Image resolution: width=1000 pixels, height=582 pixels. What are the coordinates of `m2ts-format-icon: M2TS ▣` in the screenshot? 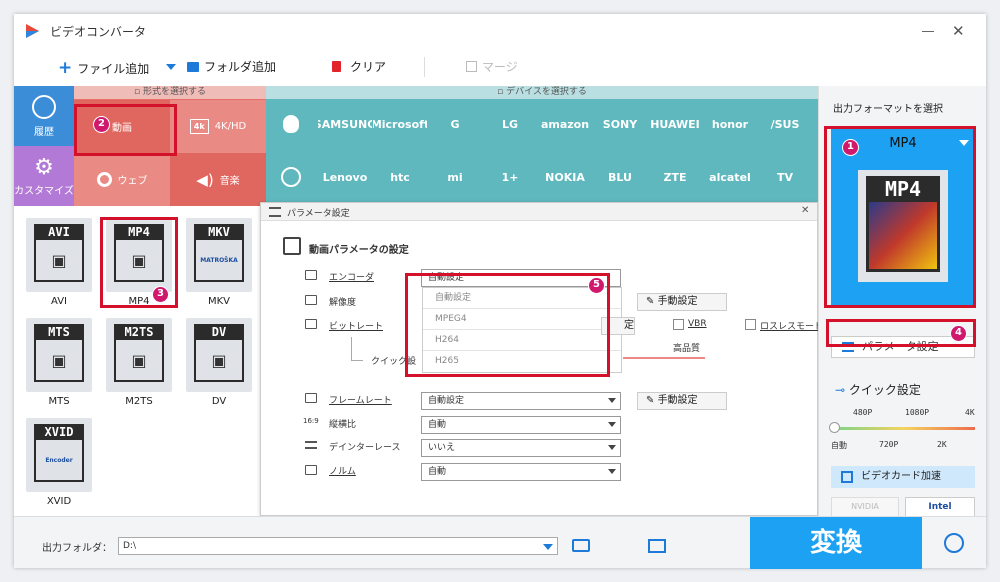 It's located at (139, 355).